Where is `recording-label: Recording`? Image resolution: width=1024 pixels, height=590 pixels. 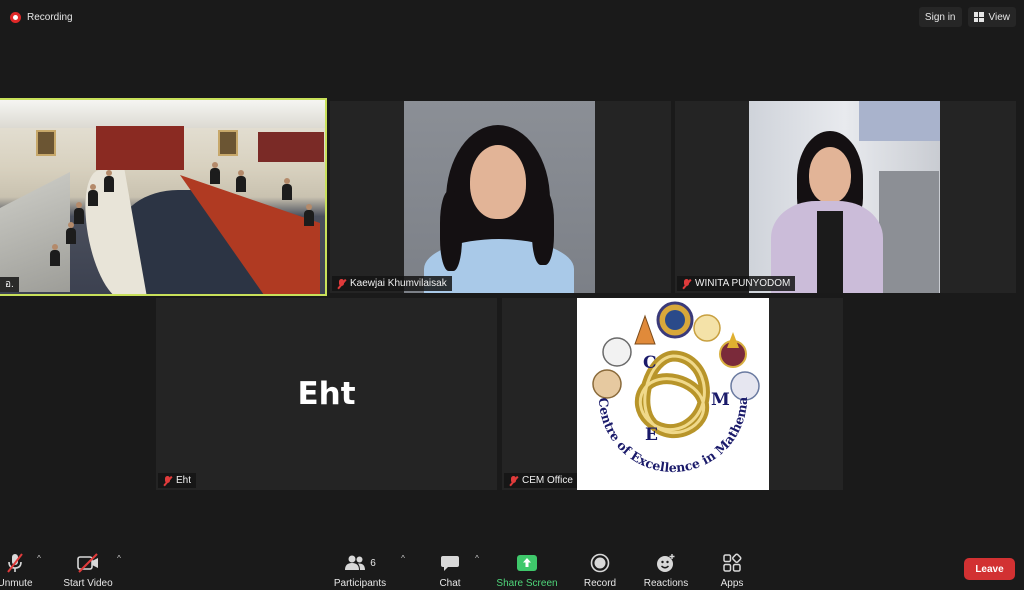
recording-label: Recording is located at coordinates (50, 17).